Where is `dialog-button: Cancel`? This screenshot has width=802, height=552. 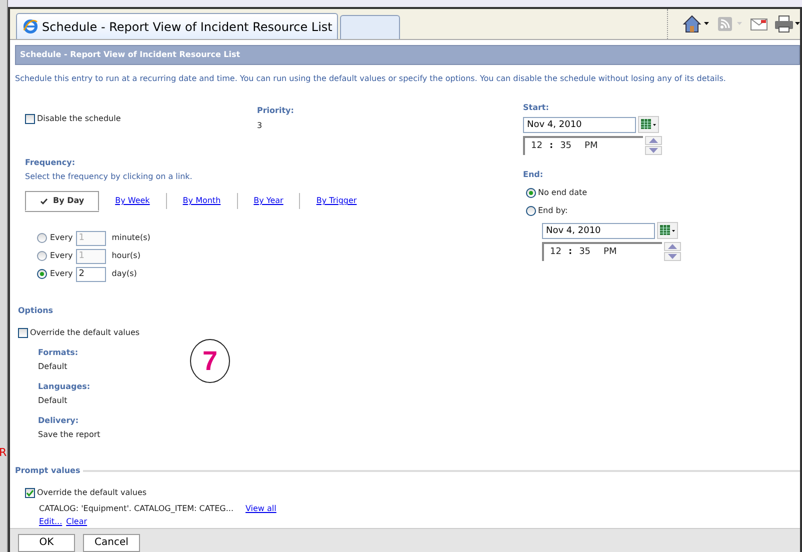
dialog-button: Cancel is located at coordinates (111, 543).